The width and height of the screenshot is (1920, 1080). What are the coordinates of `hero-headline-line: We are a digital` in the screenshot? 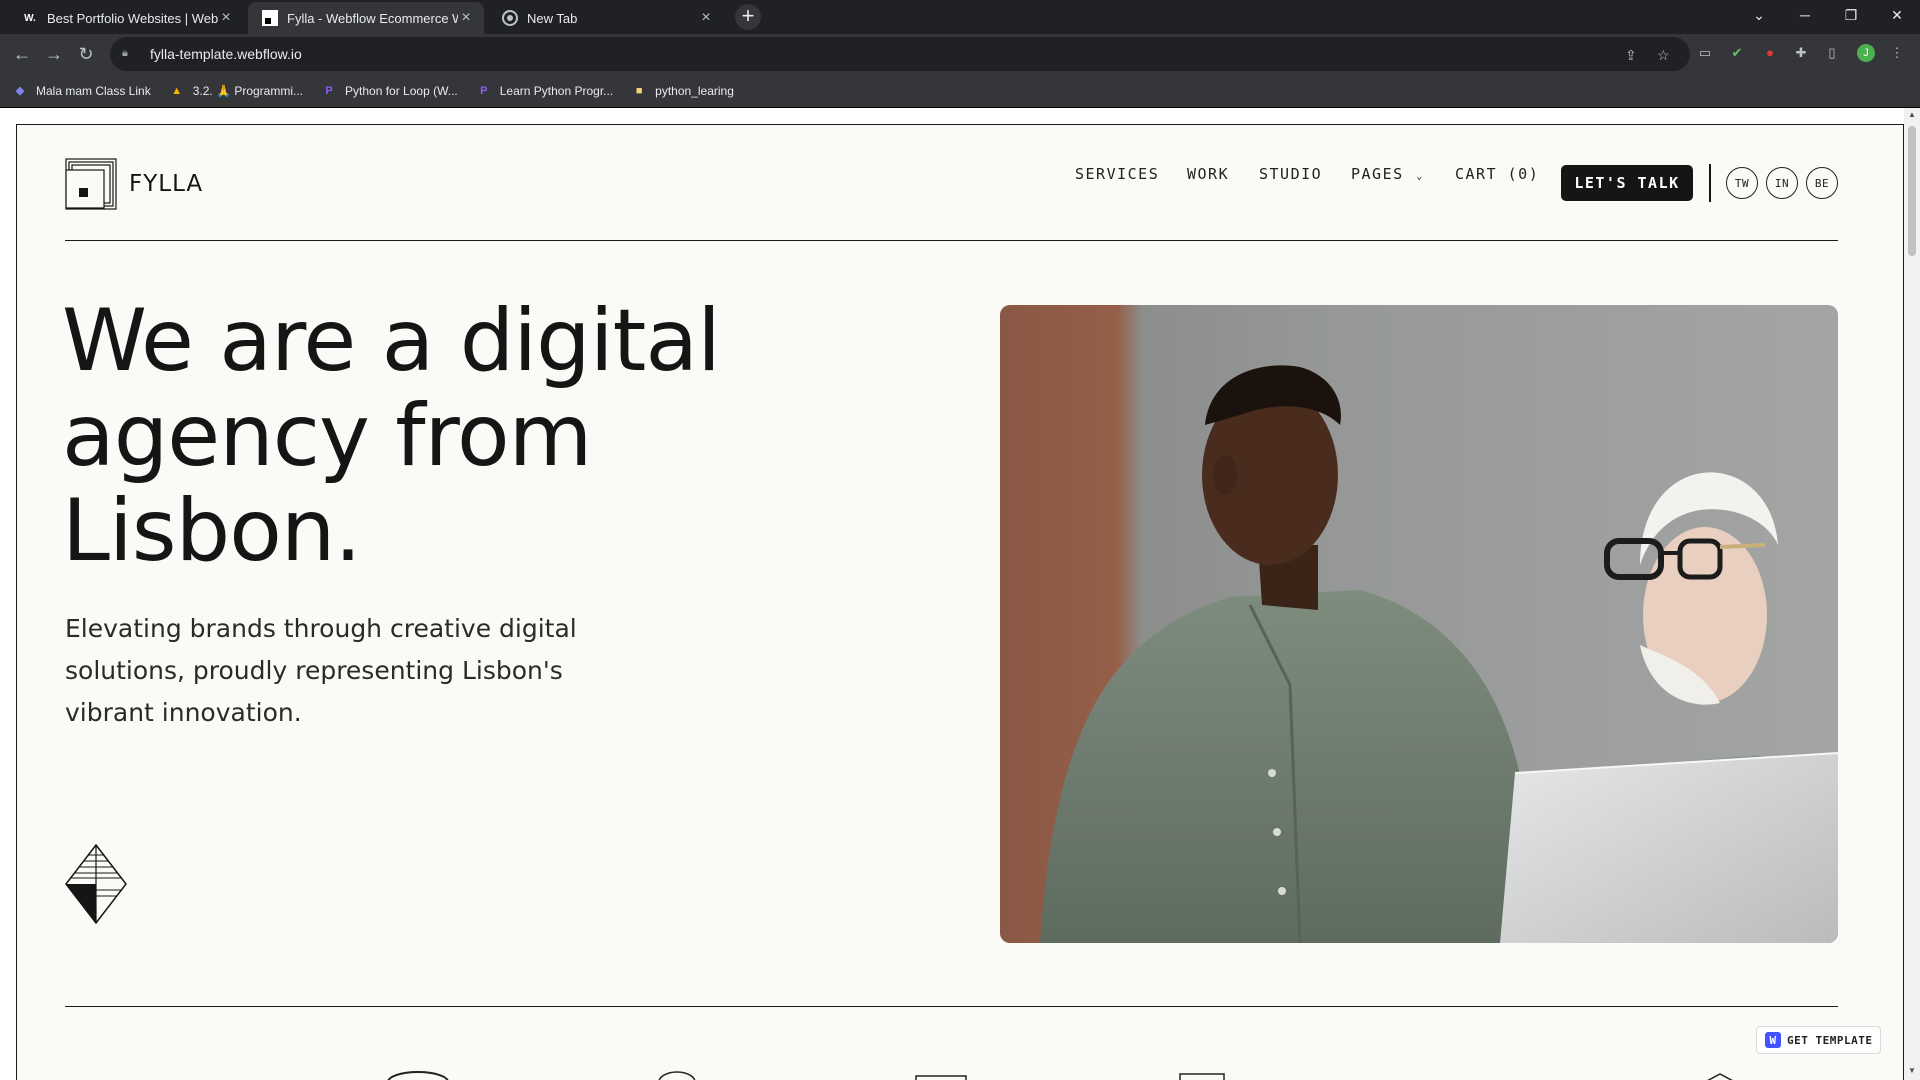 It's located at (391, 341).